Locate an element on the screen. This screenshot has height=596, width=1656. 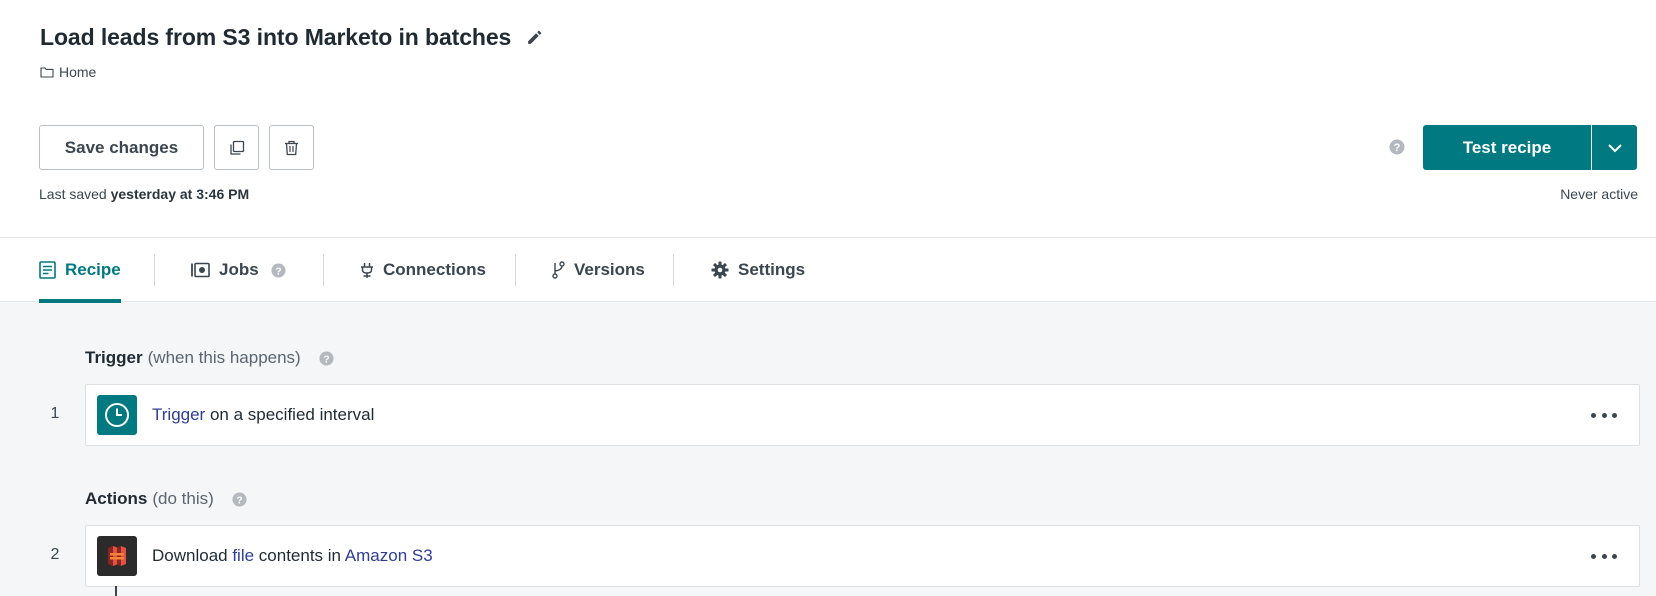
plug-connection-icon is located at coordinates (367, 270).